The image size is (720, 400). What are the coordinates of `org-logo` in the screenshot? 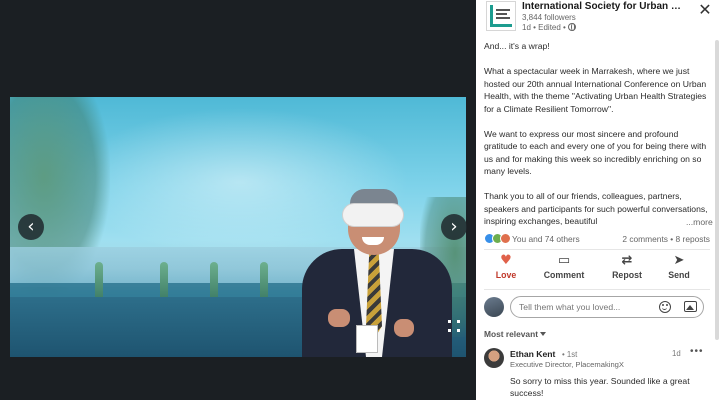 It's located at (501, 16).